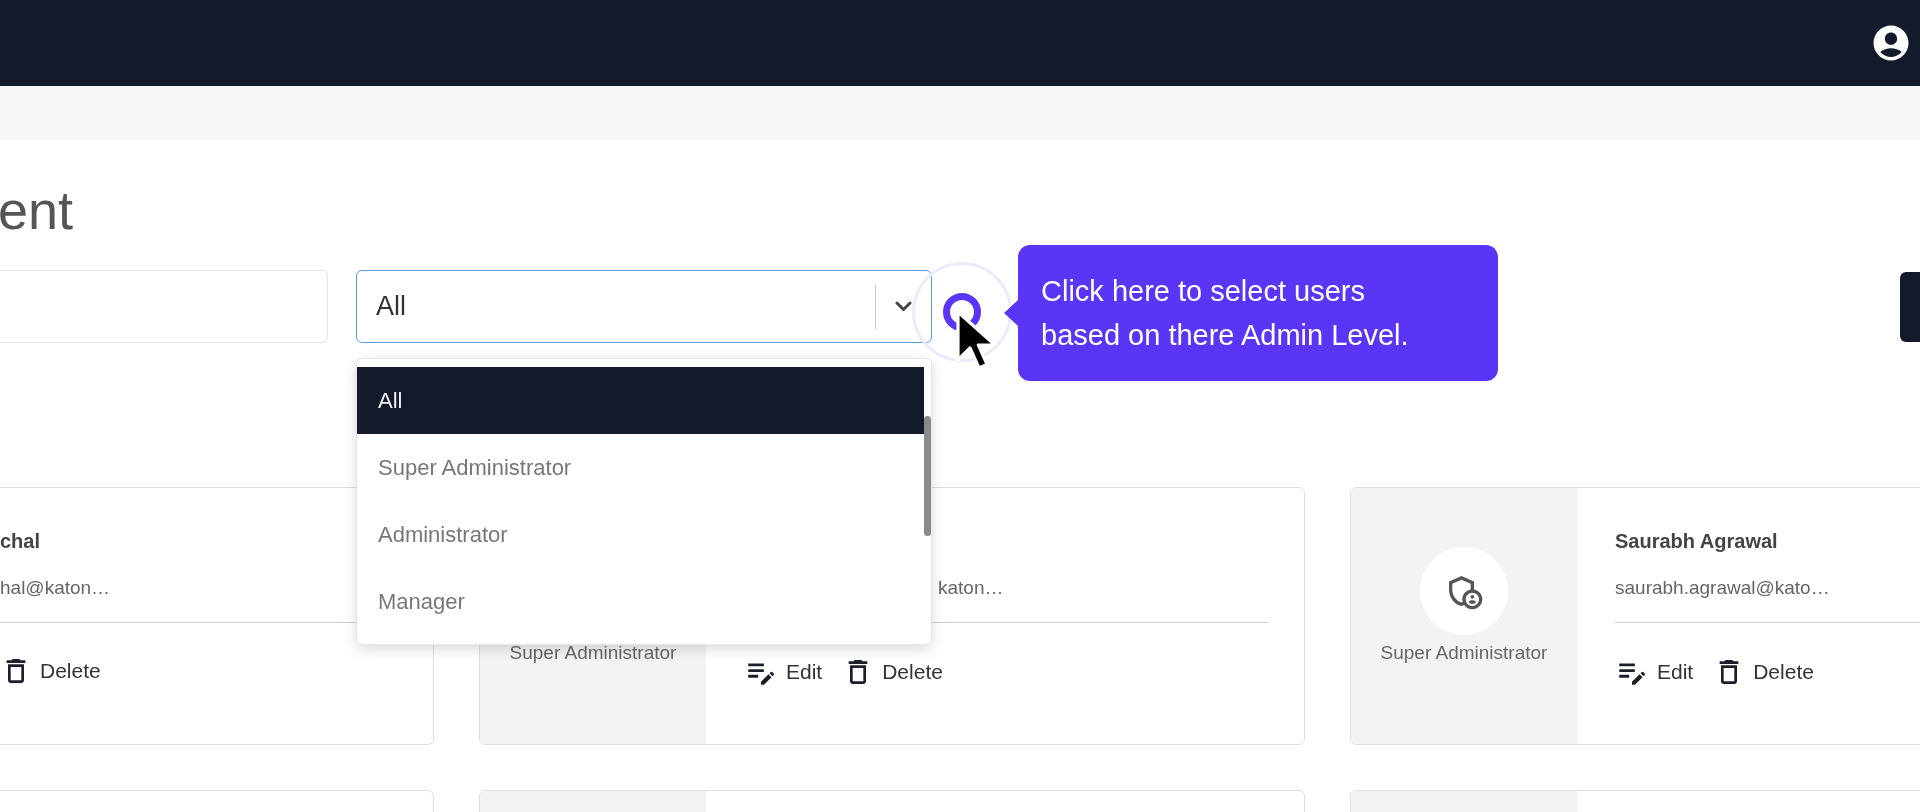 The height and width of the screenshot is (812, 1920). I want to click on role-select: All, so click(644, 306).